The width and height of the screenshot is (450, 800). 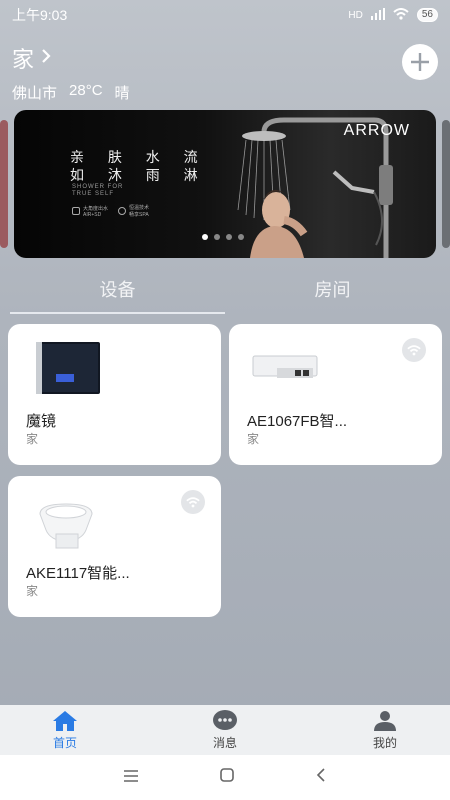 I want to click on banner-sub-line2: TRUE SELF, so click(x=93, y=194).